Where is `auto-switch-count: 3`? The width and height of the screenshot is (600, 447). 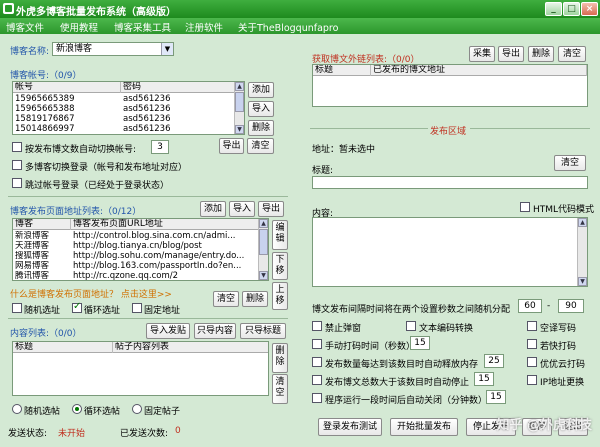
auto-switch-count: 3 is located at coordinates (160, 147).